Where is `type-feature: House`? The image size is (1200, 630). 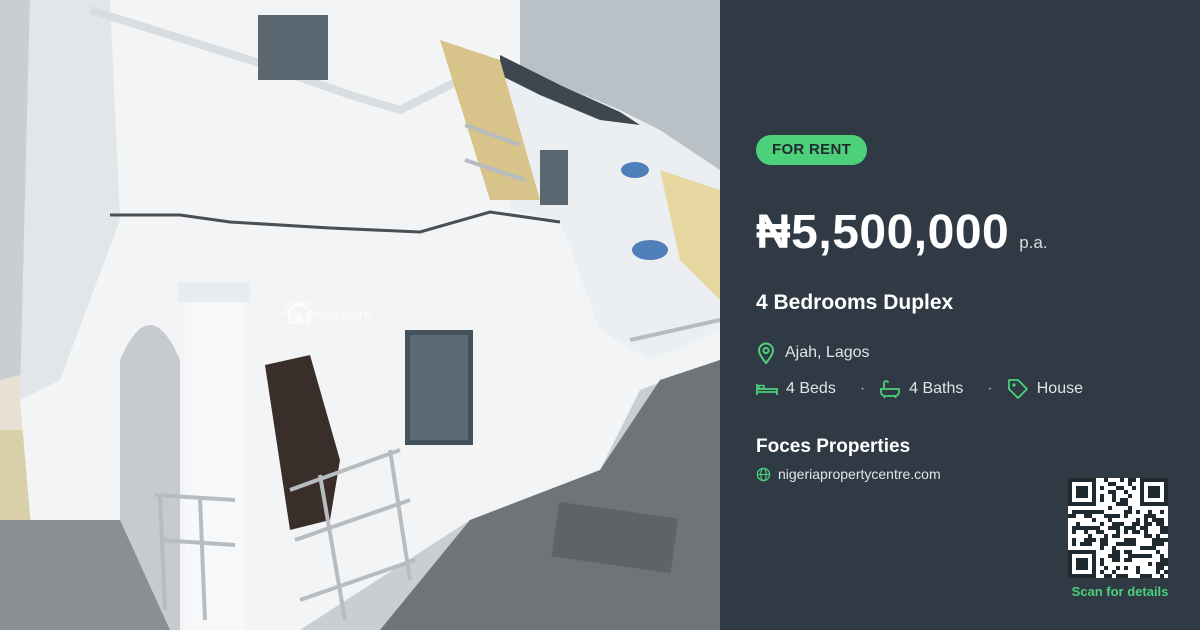 type-feature: House is located at coordinates (1045, 389).